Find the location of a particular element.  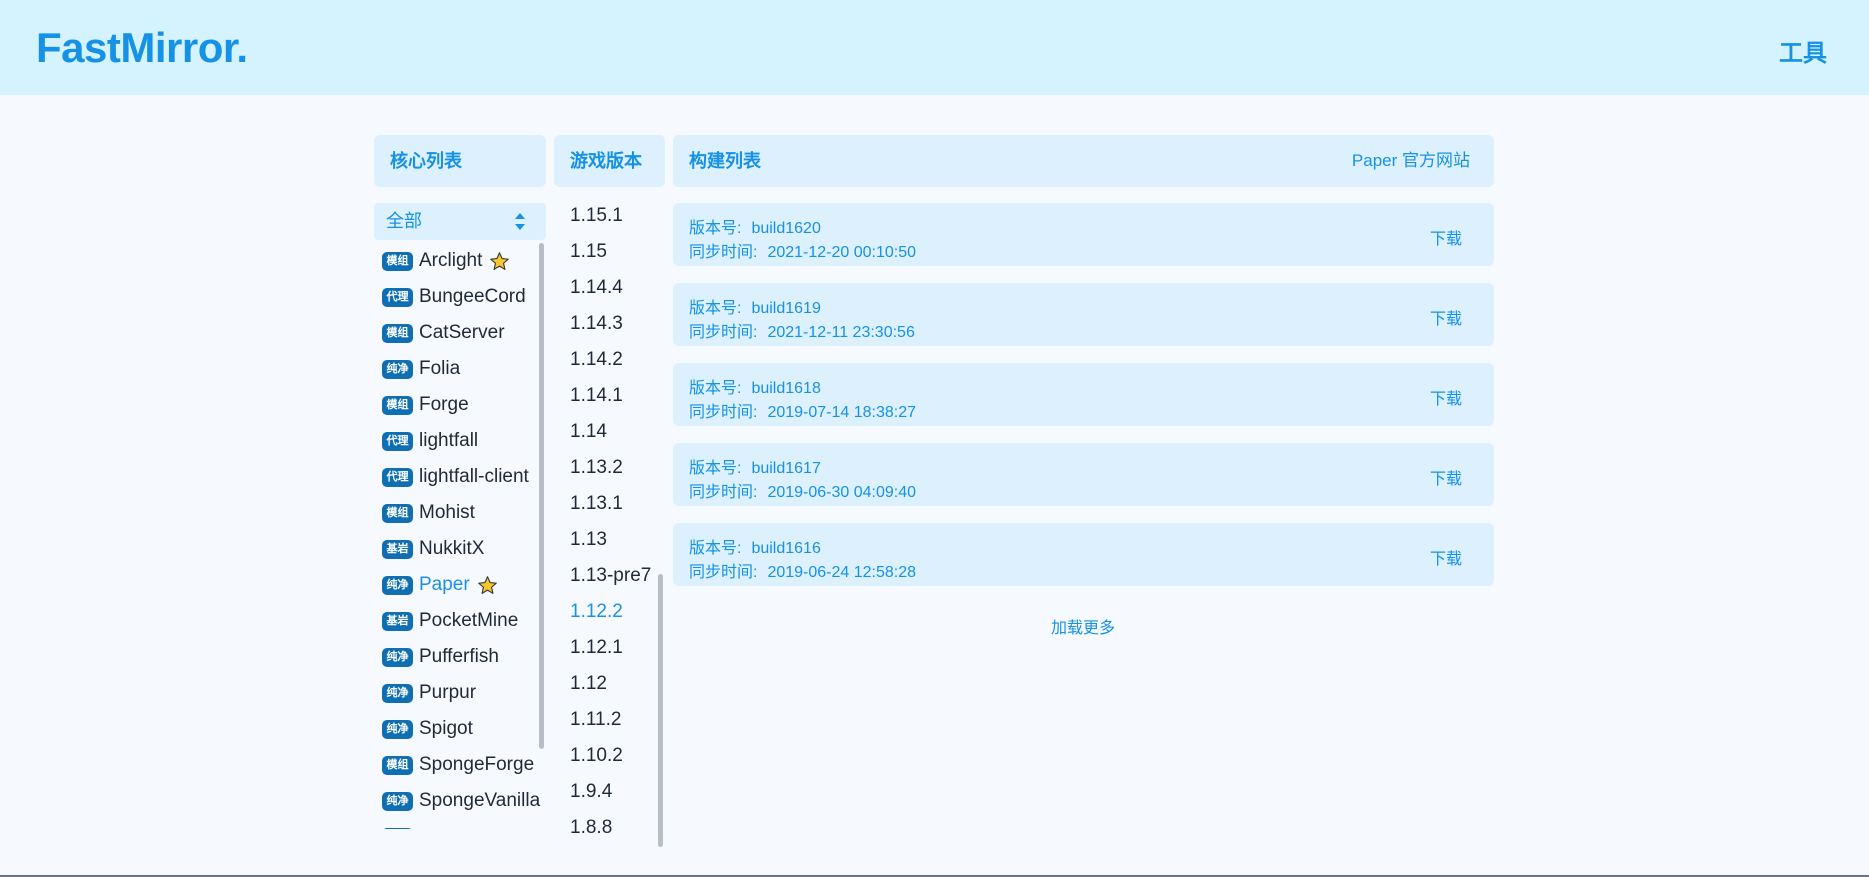

version-item: 1.14 is located at coordinates (588, 432).